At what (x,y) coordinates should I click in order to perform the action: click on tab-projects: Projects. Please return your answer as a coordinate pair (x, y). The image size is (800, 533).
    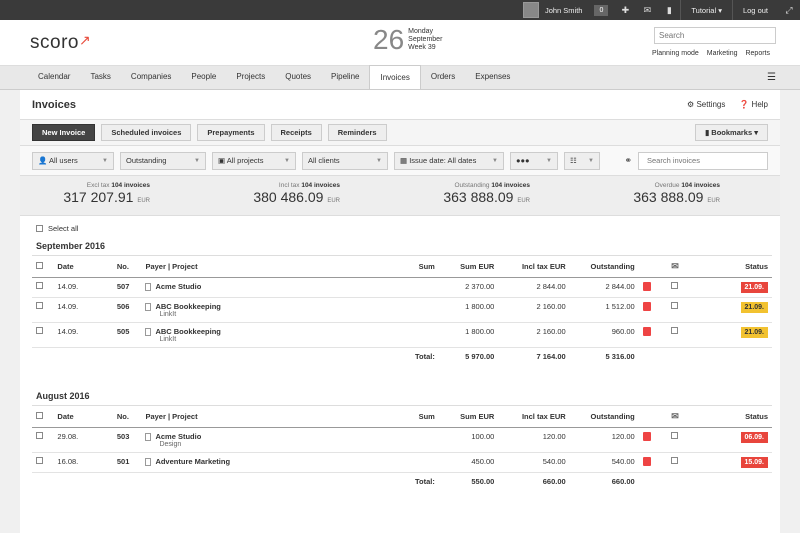
    Looking at the image, I should click on (250, 77).